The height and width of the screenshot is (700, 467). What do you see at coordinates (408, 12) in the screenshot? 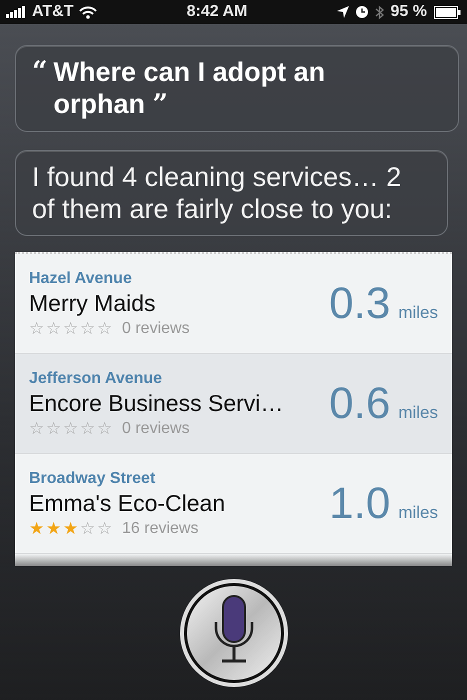
I see `battery-percent: 95 %` at bounding box center [408, 12].